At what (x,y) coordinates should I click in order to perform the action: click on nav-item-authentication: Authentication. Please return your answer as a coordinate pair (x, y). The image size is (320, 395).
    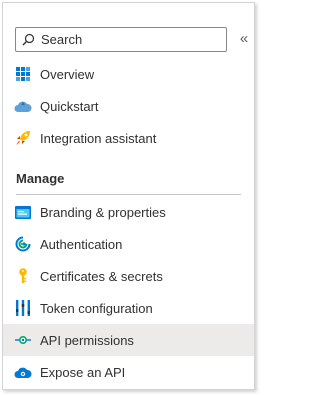
    Looking at the image, I should click on (128, 244).